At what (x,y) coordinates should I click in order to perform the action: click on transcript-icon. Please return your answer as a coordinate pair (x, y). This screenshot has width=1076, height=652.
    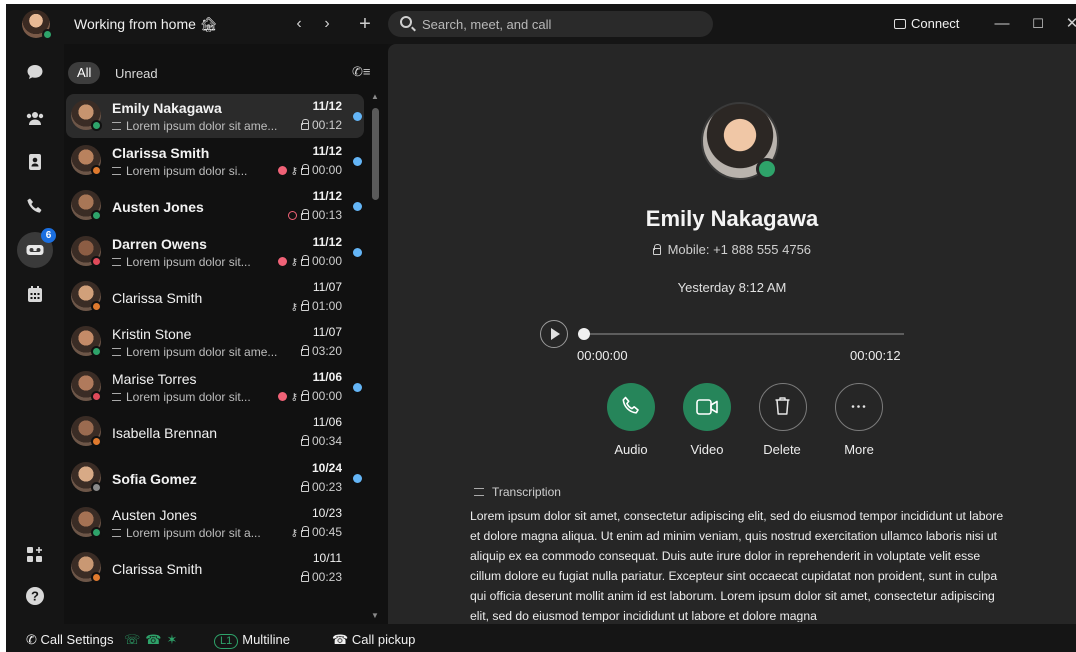
    Looking at the image, I should click on (116, 532).